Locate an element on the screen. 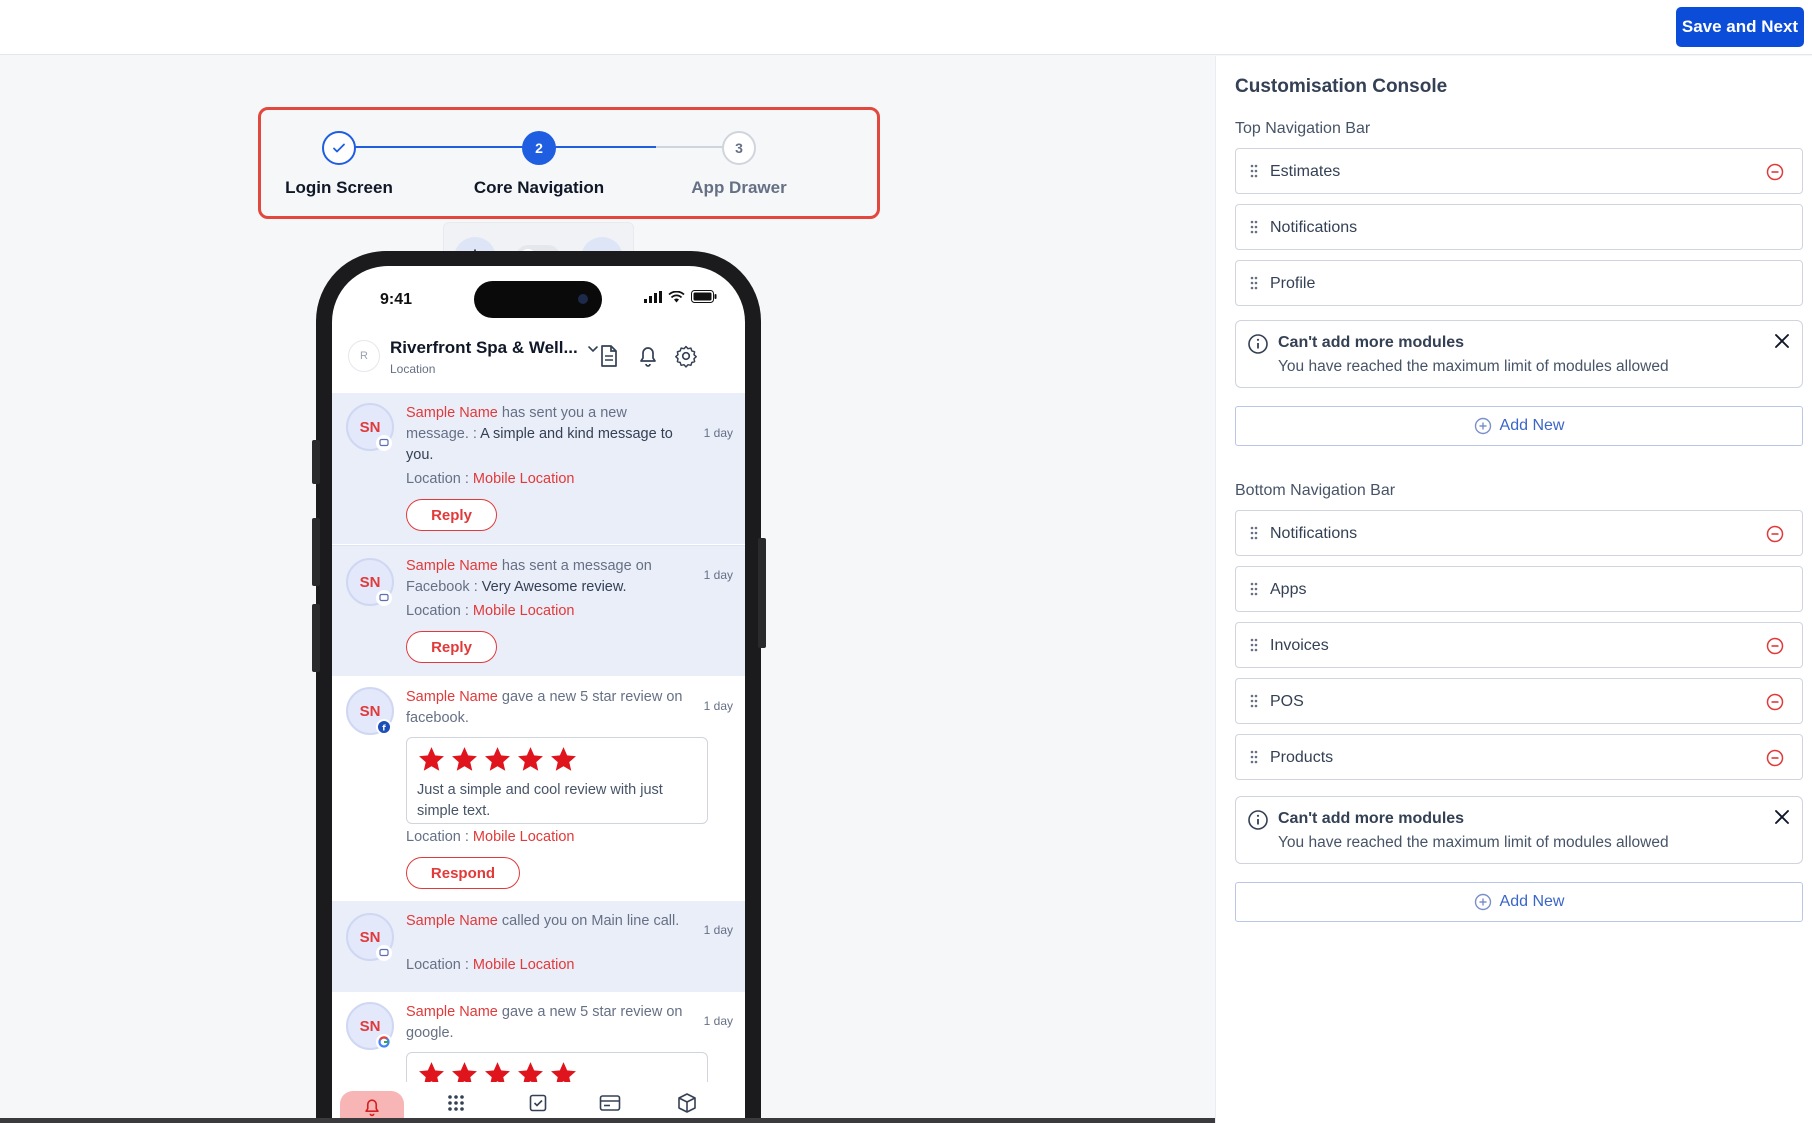 This screenshot has height=1123, width=1812. respond-button: Respond is located at coordinates (463, 873).